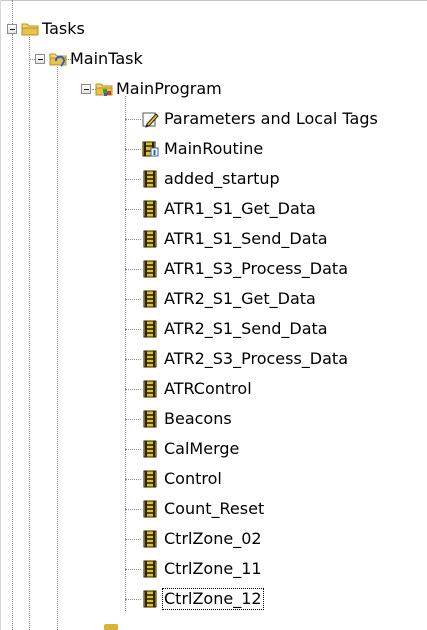  I want to click on tree-node-label: ATR2_S1_Get_Data, so click(240, 299).